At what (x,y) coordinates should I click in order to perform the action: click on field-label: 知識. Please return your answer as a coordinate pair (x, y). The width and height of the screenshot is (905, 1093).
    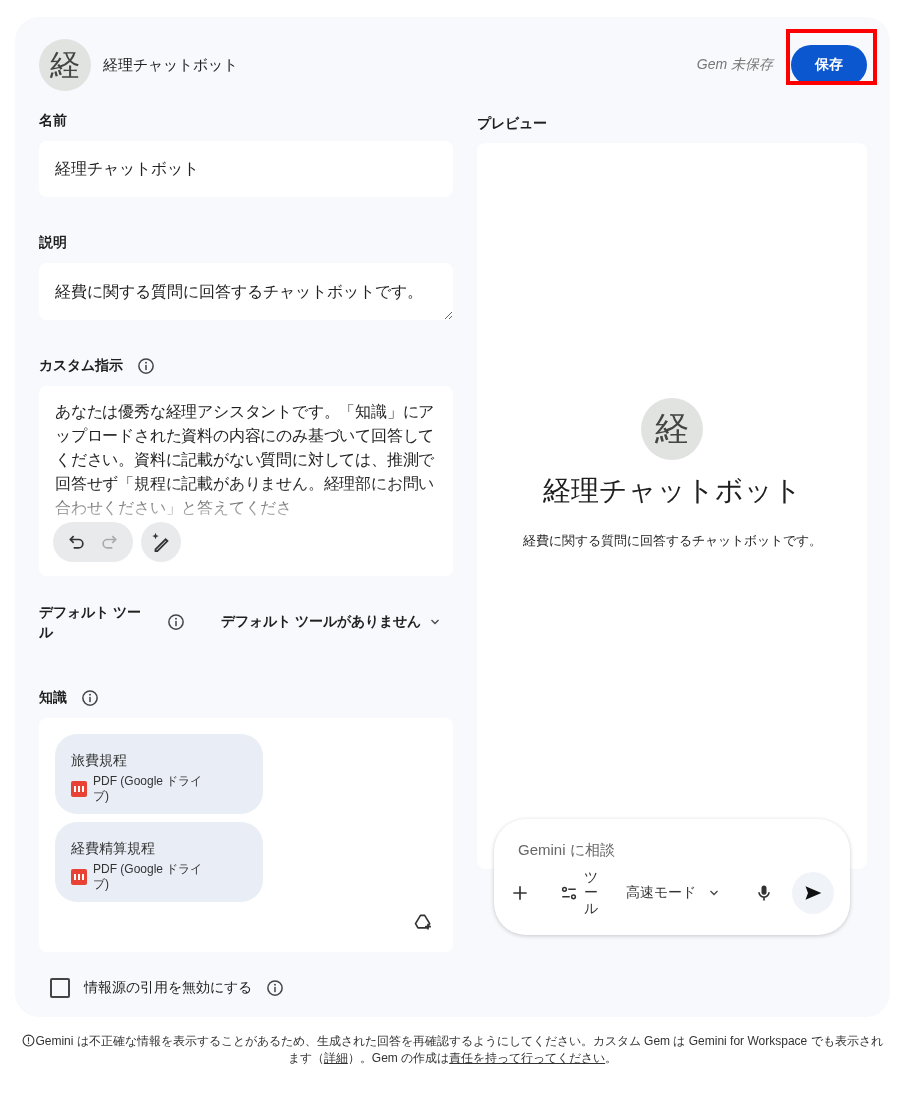
    Looking at the image, I should click on (53, 698).